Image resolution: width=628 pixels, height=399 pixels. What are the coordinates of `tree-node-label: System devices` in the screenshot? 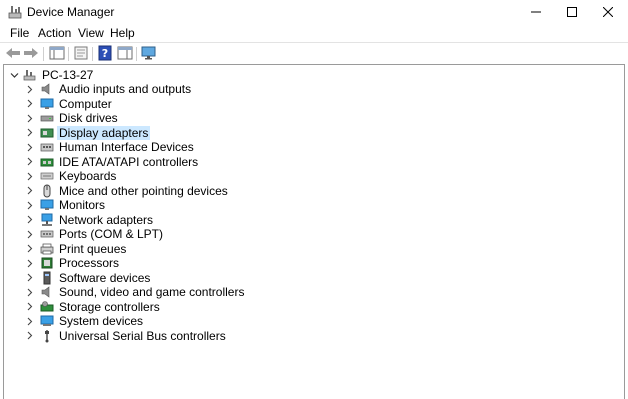 It's located at (101, 321).